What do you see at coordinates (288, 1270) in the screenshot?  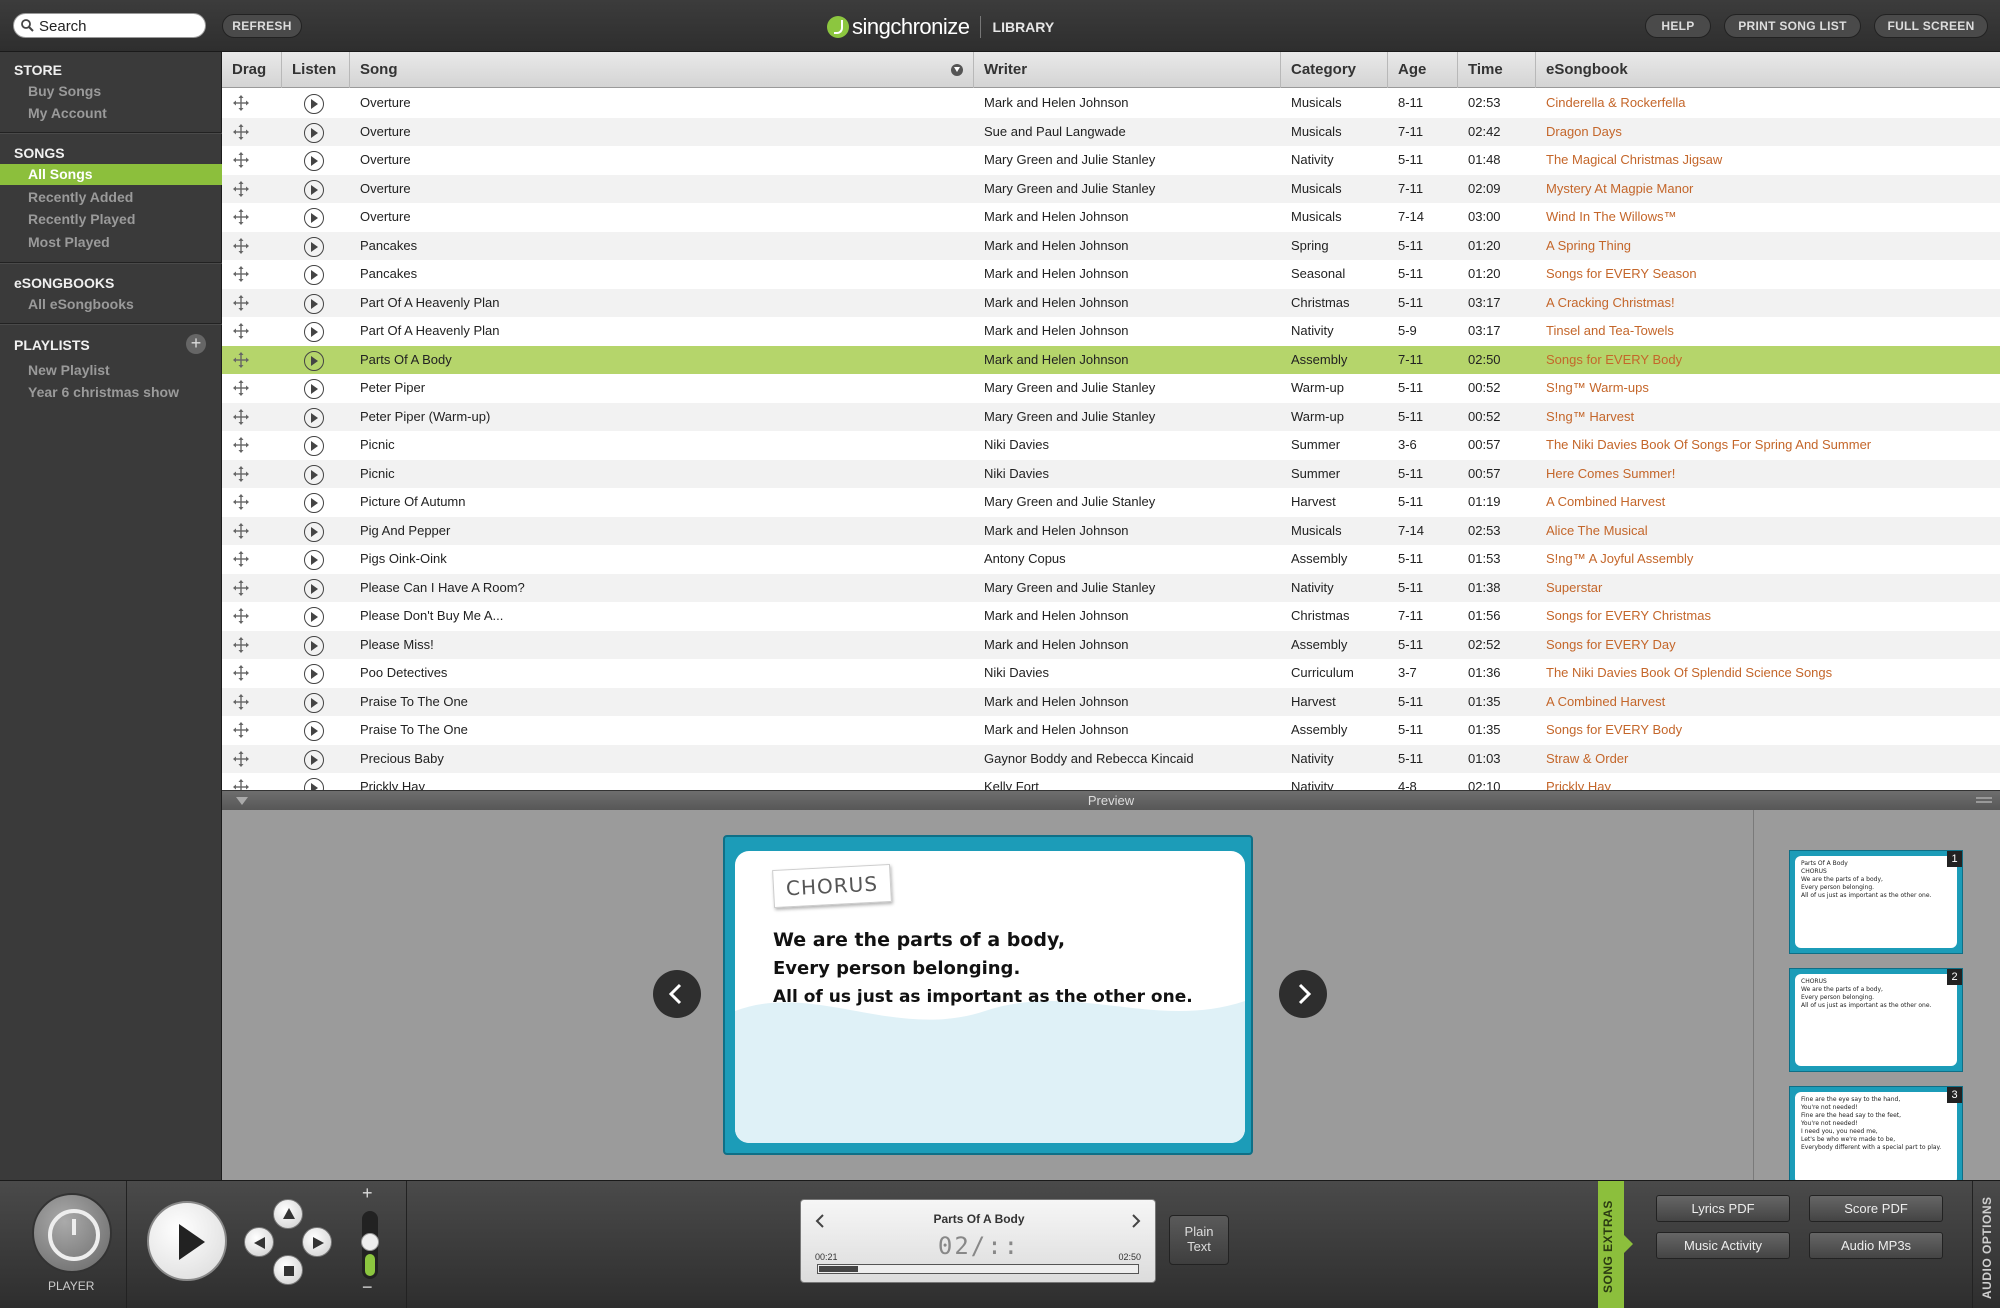 I see `stop-button` at bounding box center [288, 1270].